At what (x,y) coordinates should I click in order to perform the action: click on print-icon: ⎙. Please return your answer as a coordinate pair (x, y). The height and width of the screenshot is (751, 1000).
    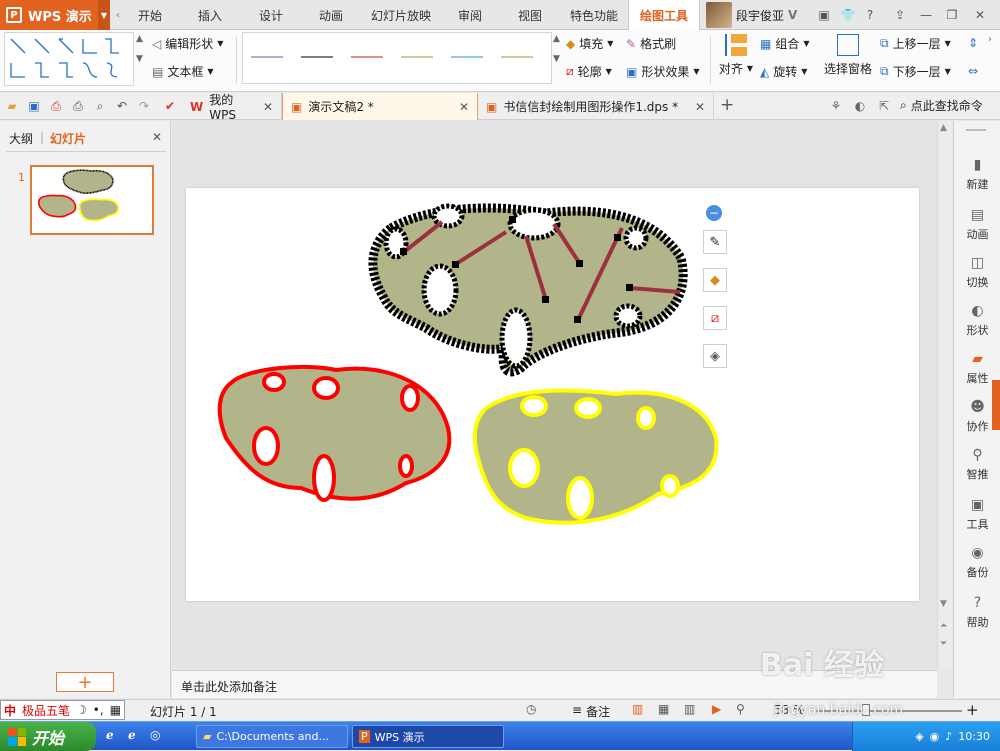
    Looking at the image, I should click on (78, 106).